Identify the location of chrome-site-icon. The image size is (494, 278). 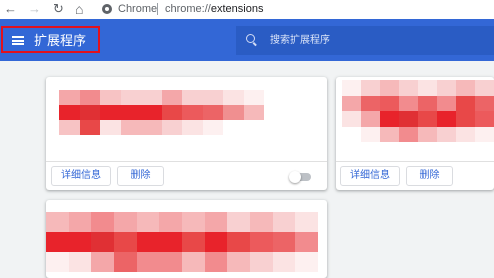
(107, 9).